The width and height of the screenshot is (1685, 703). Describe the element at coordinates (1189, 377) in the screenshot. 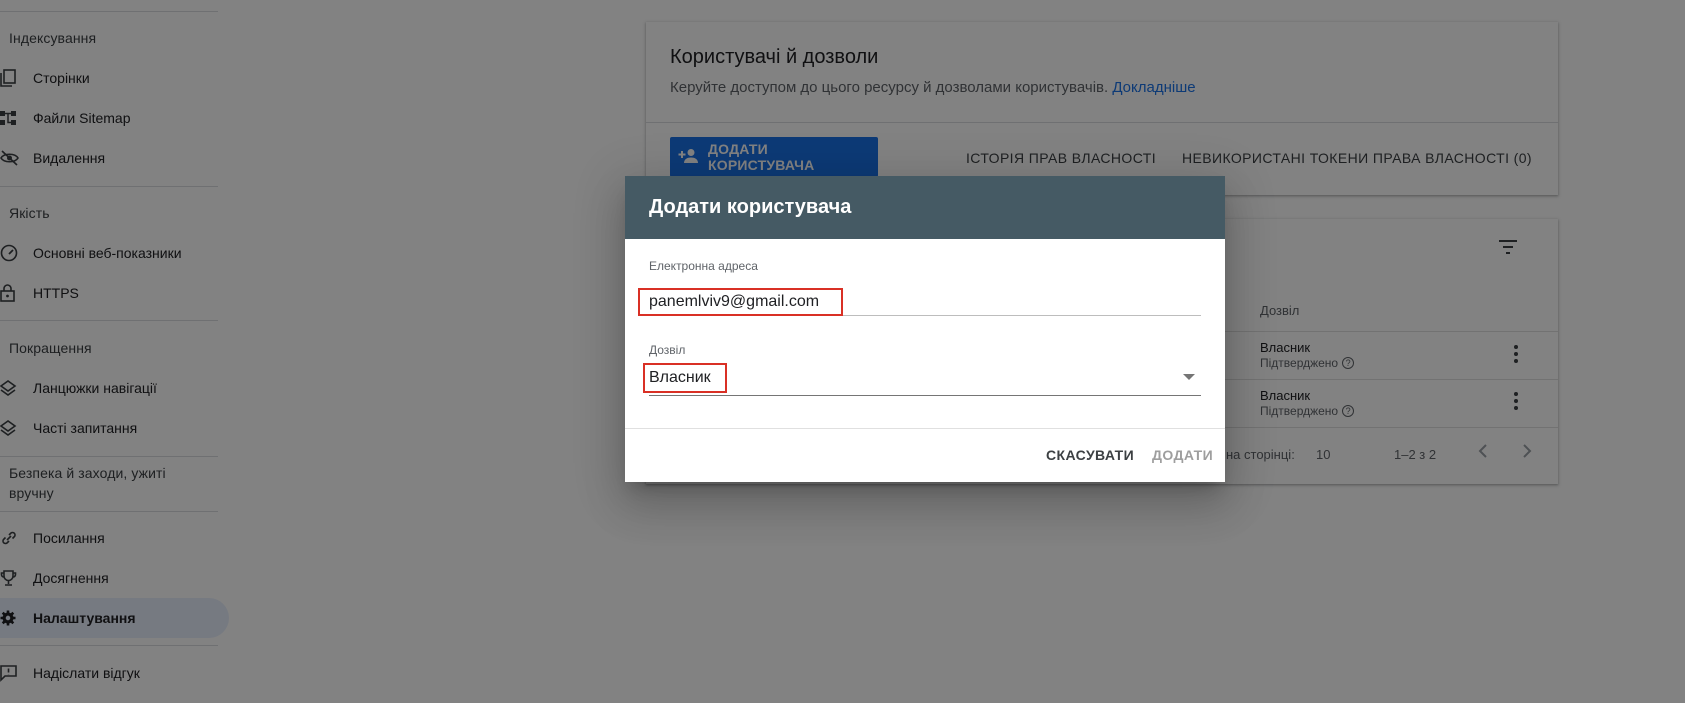

I see `dropdown-arrow-icon` at that location.